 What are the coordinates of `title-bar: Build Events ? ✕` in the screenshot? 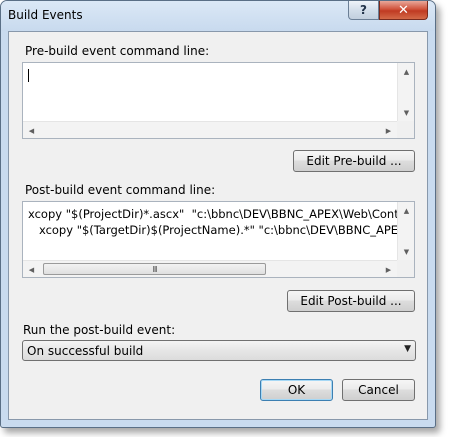 It's located at (218, 16).